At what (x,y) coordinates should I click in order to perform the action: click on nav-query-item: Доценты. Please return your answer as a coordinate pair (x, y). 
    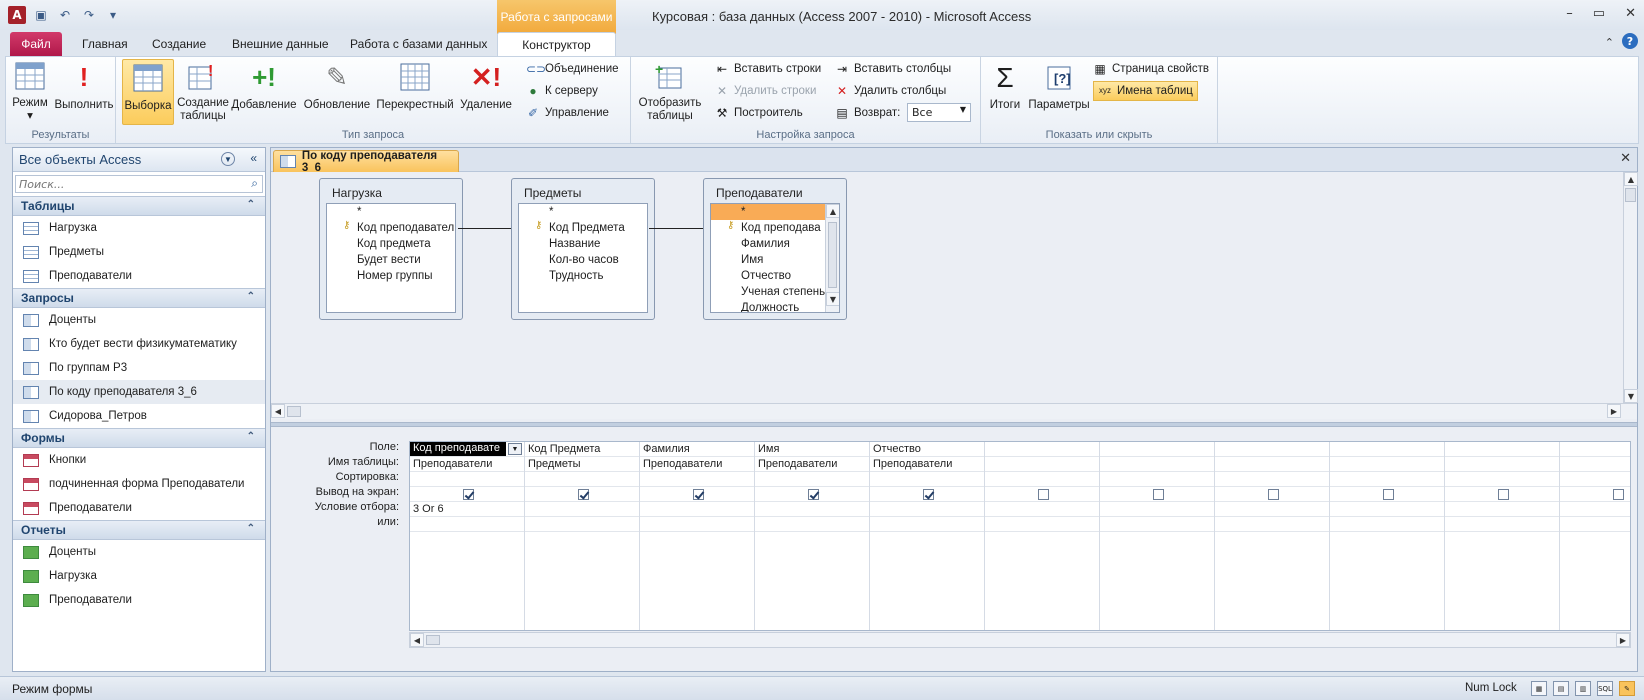
    Looking at the image, I should click on (139, 320).